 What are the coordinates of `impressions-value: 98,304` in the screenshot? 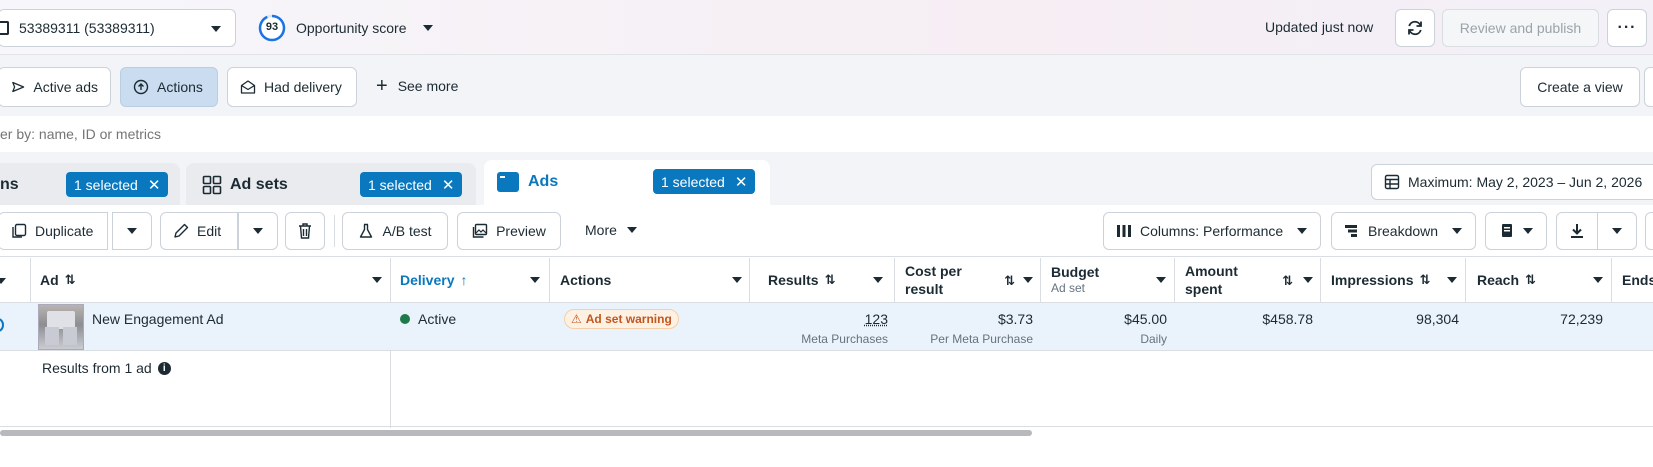 It's located at (1437, 319).